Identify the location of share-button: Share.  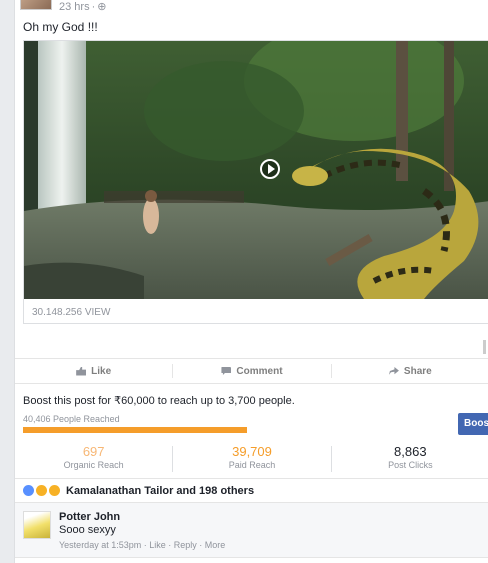
(410, 371).